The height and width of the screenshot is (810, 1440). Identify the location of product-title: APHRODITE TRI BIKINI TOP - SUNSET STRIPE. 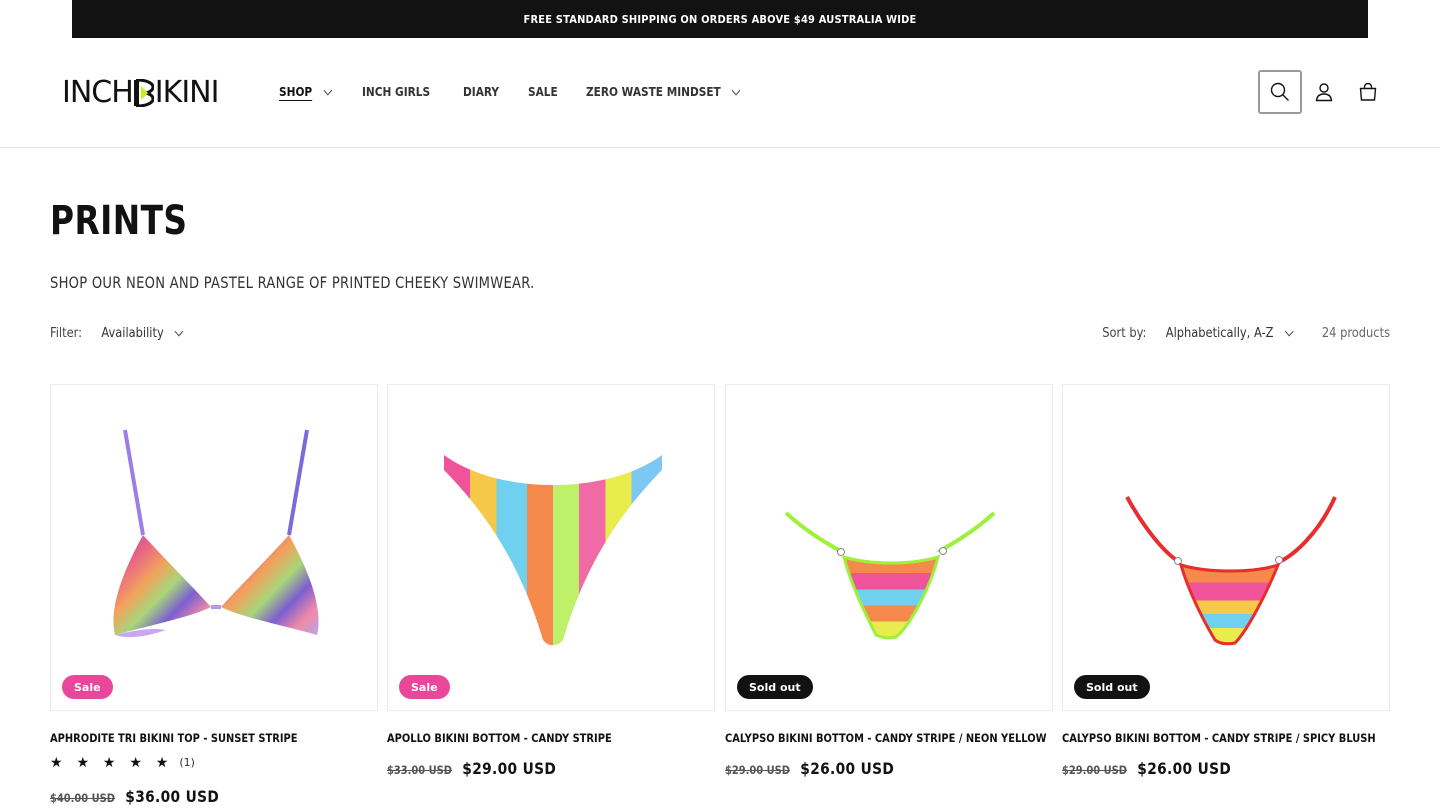
(191, 738).